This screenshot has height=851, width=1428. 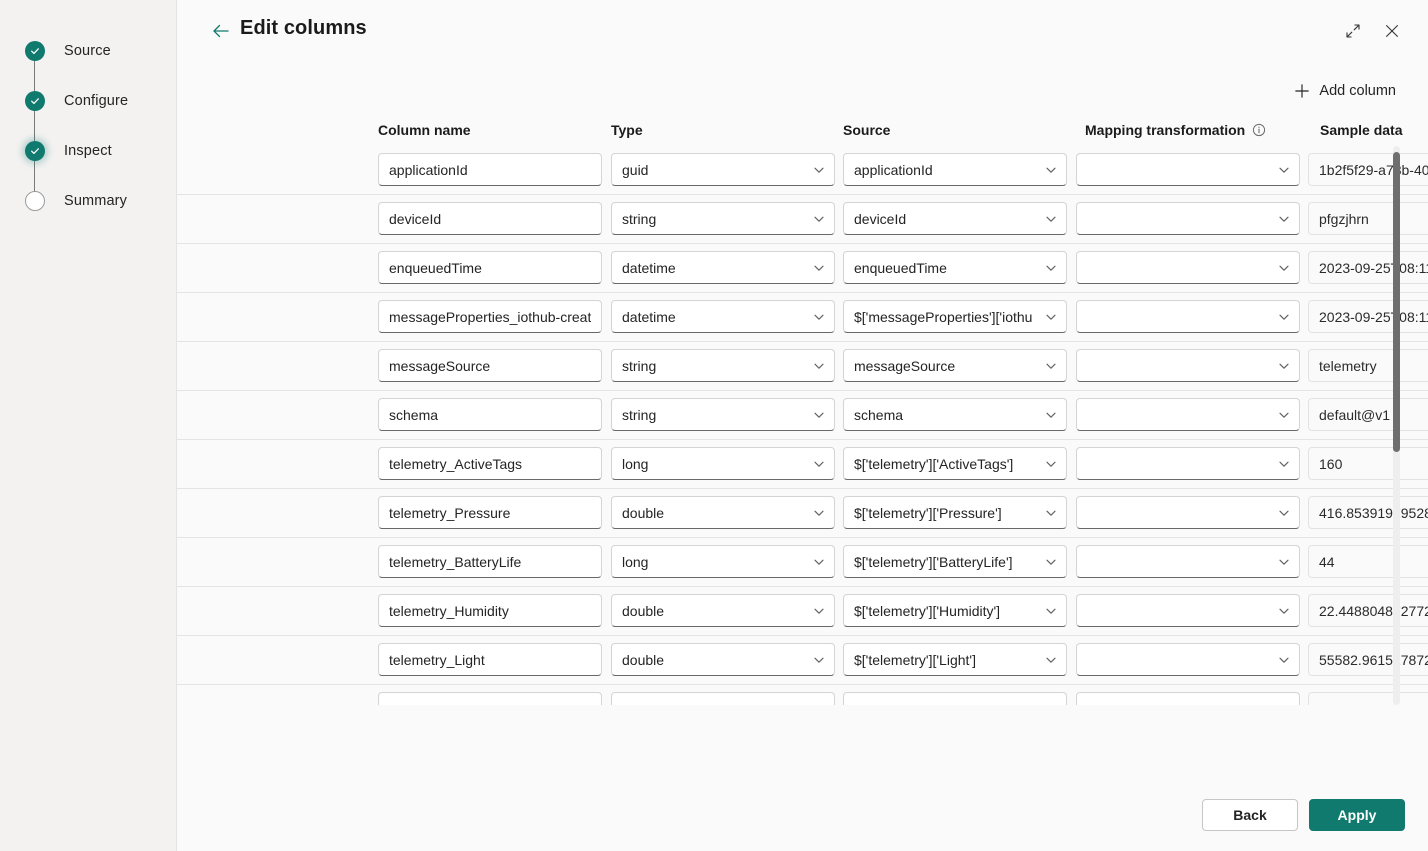 What do you see at coordinates (802, 31) in the screenshot?
I see `panel-header: Edit columns` at bounding box center [802, 31].